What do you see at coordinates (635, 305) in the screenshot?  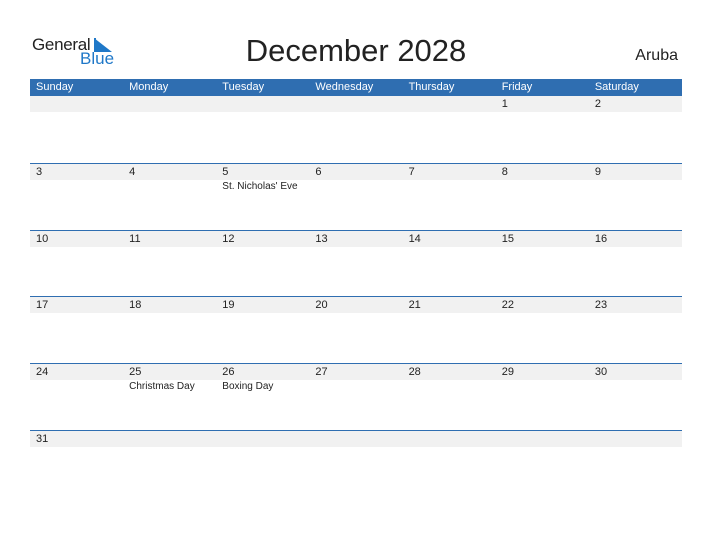 I see `day-cell: 23` at bounding box center [635, 305].